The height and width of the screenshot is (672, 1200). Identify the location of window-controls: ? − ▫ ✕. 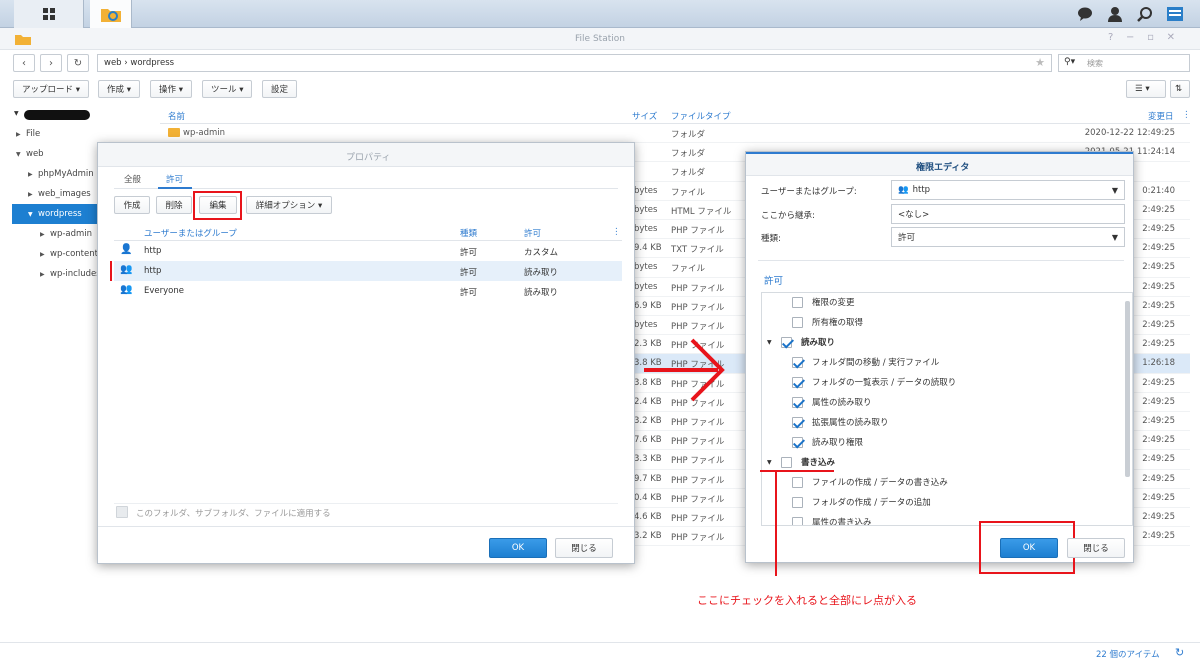
(1141, 37).